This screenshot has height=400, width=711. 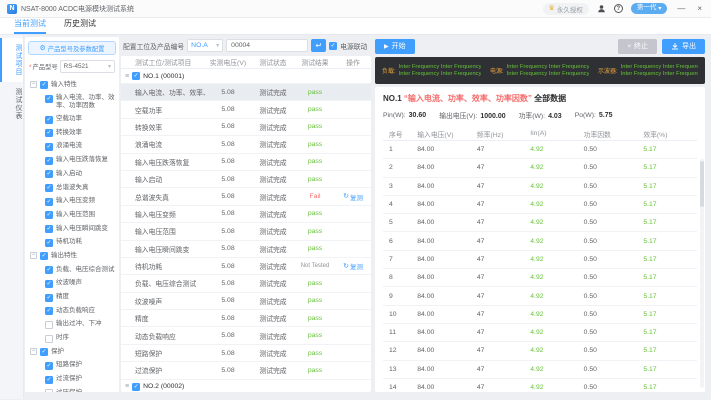 I want to click on tree-item: ✓ 待机功耗, so click(x=72, y=243).